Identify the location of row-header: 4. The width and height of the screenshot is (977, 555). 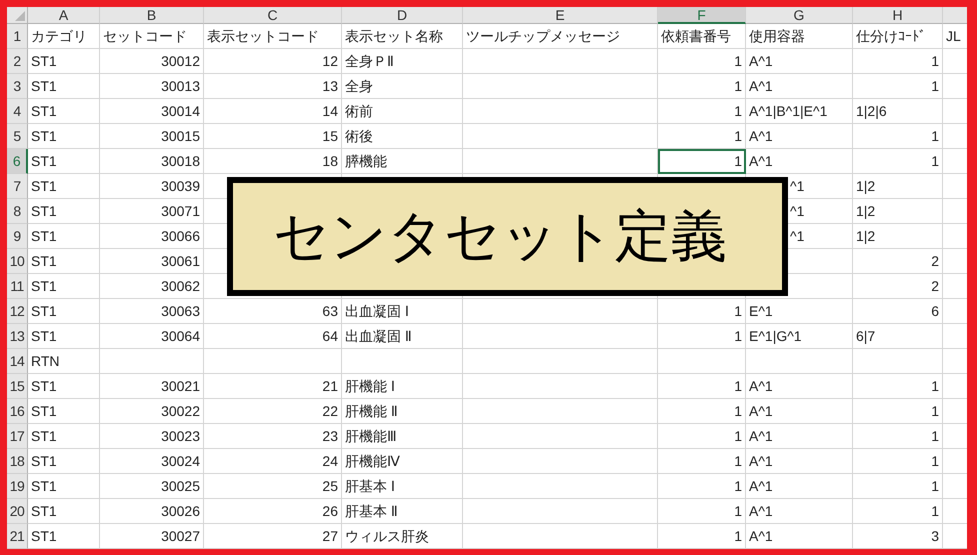
(17, 111).